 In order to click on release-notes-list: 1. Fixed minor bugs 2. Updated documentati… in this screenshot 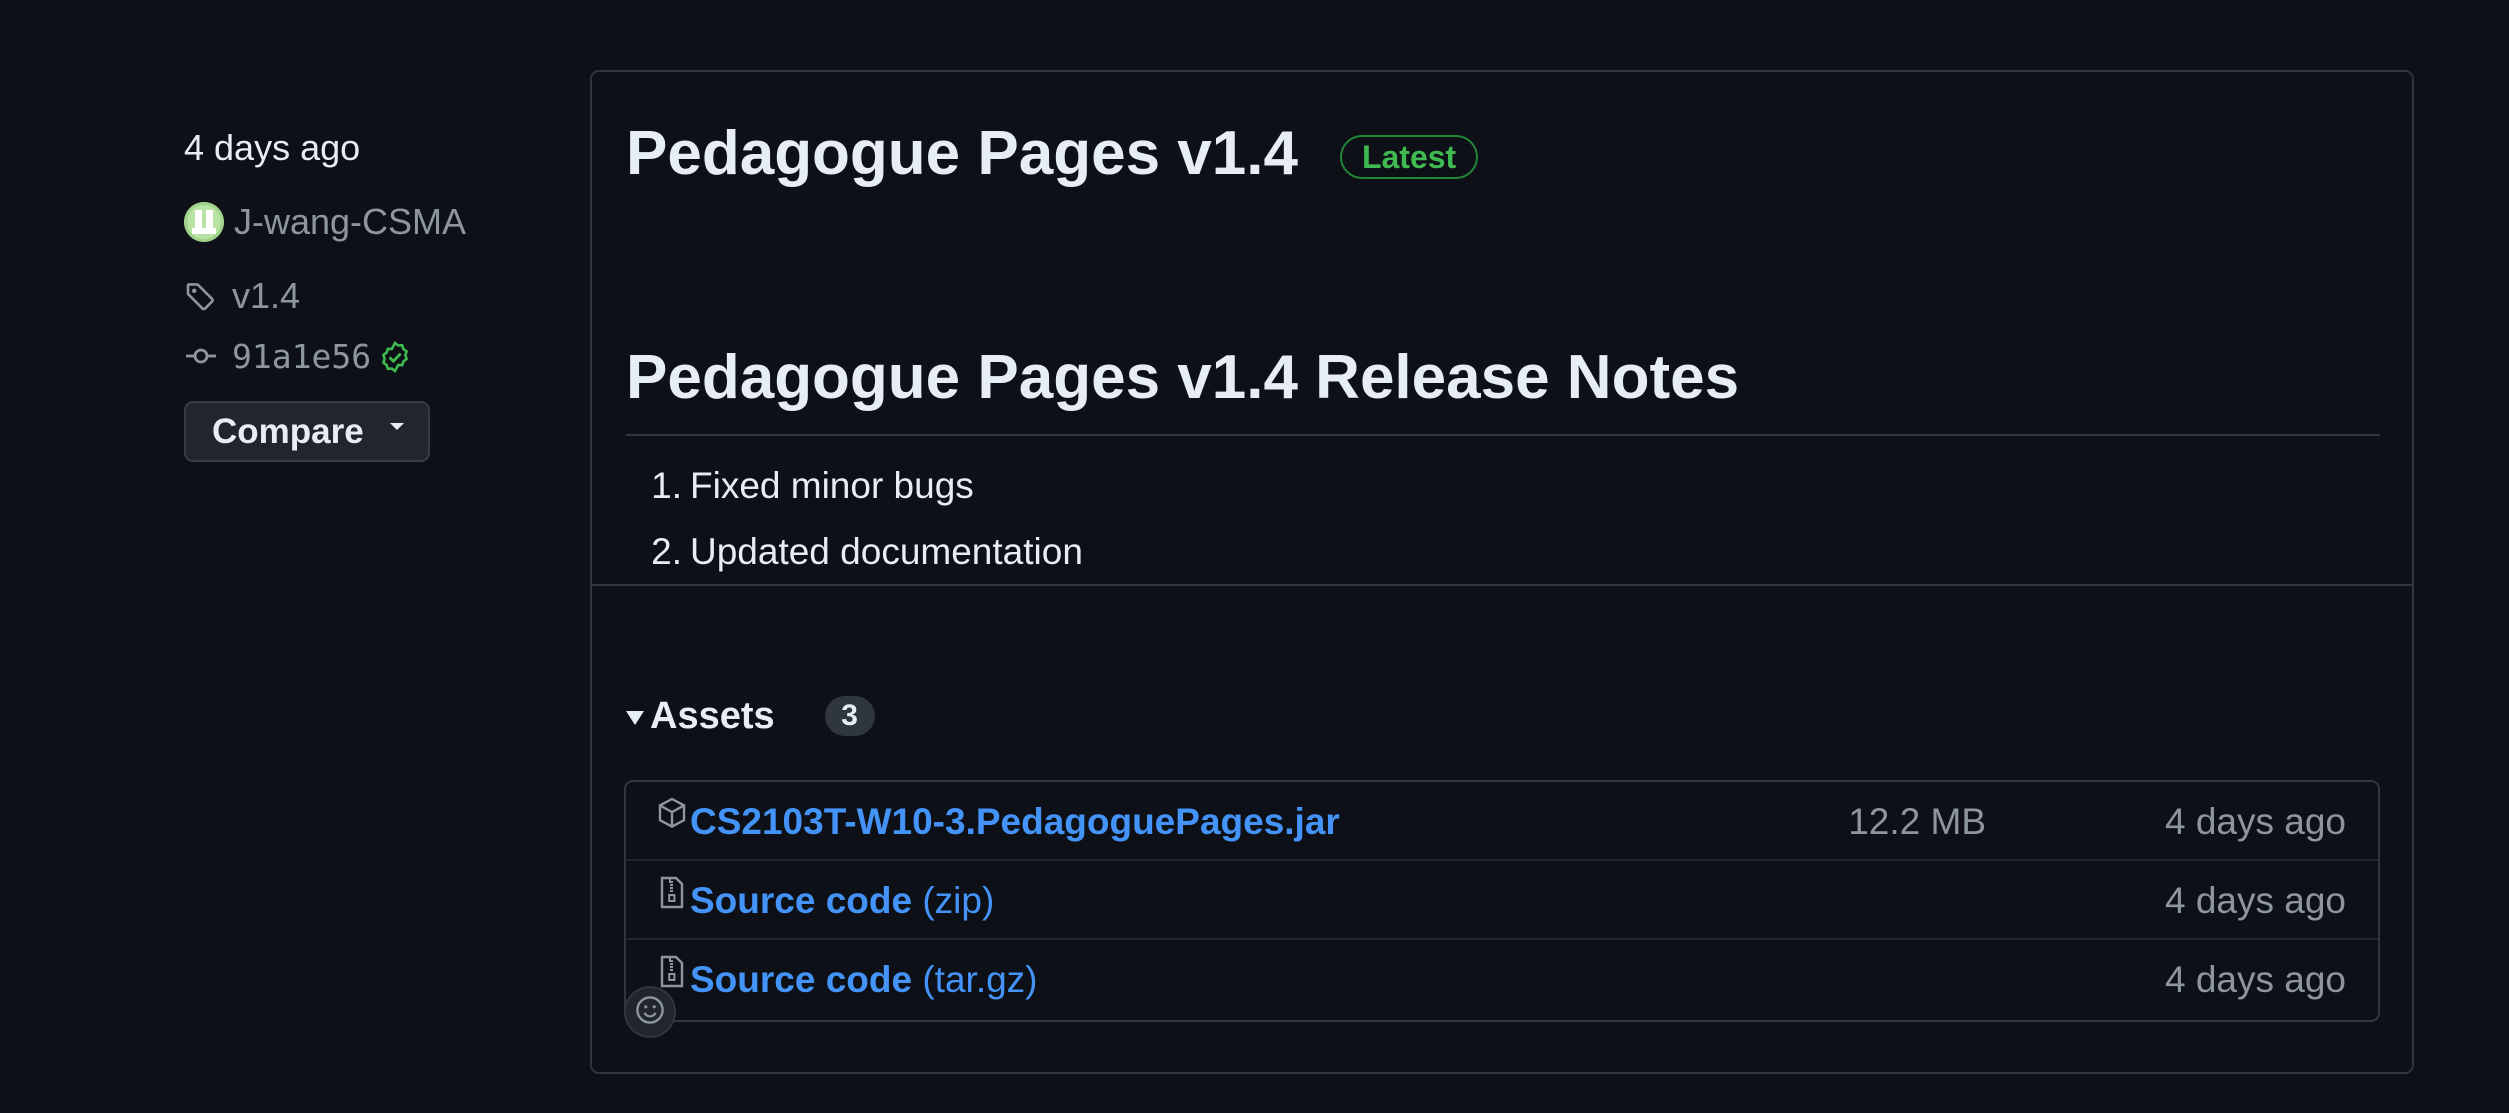, I will do `click(854, 526)`.